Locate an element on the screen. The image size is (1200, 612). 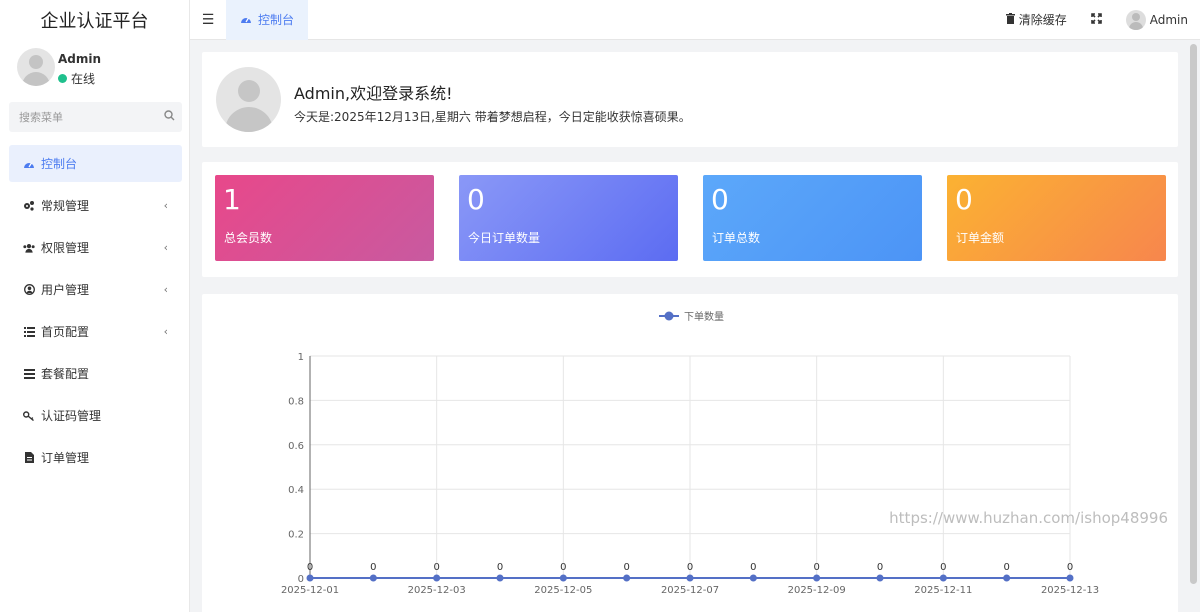
key-icon is located at coordinates (29, 415).